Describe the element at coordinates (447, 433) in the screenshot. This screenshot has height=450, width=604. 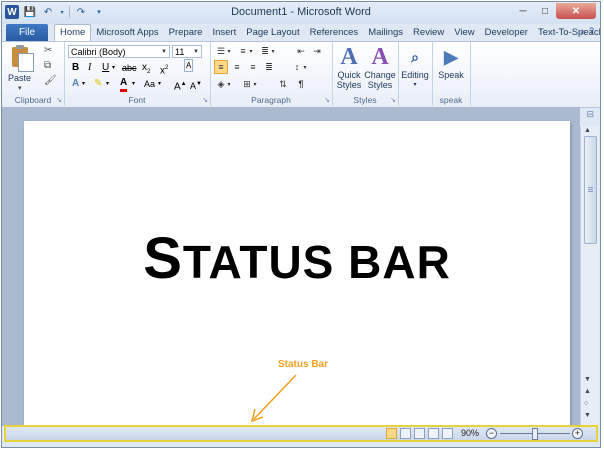
I see `draft-view-icon` at that location.